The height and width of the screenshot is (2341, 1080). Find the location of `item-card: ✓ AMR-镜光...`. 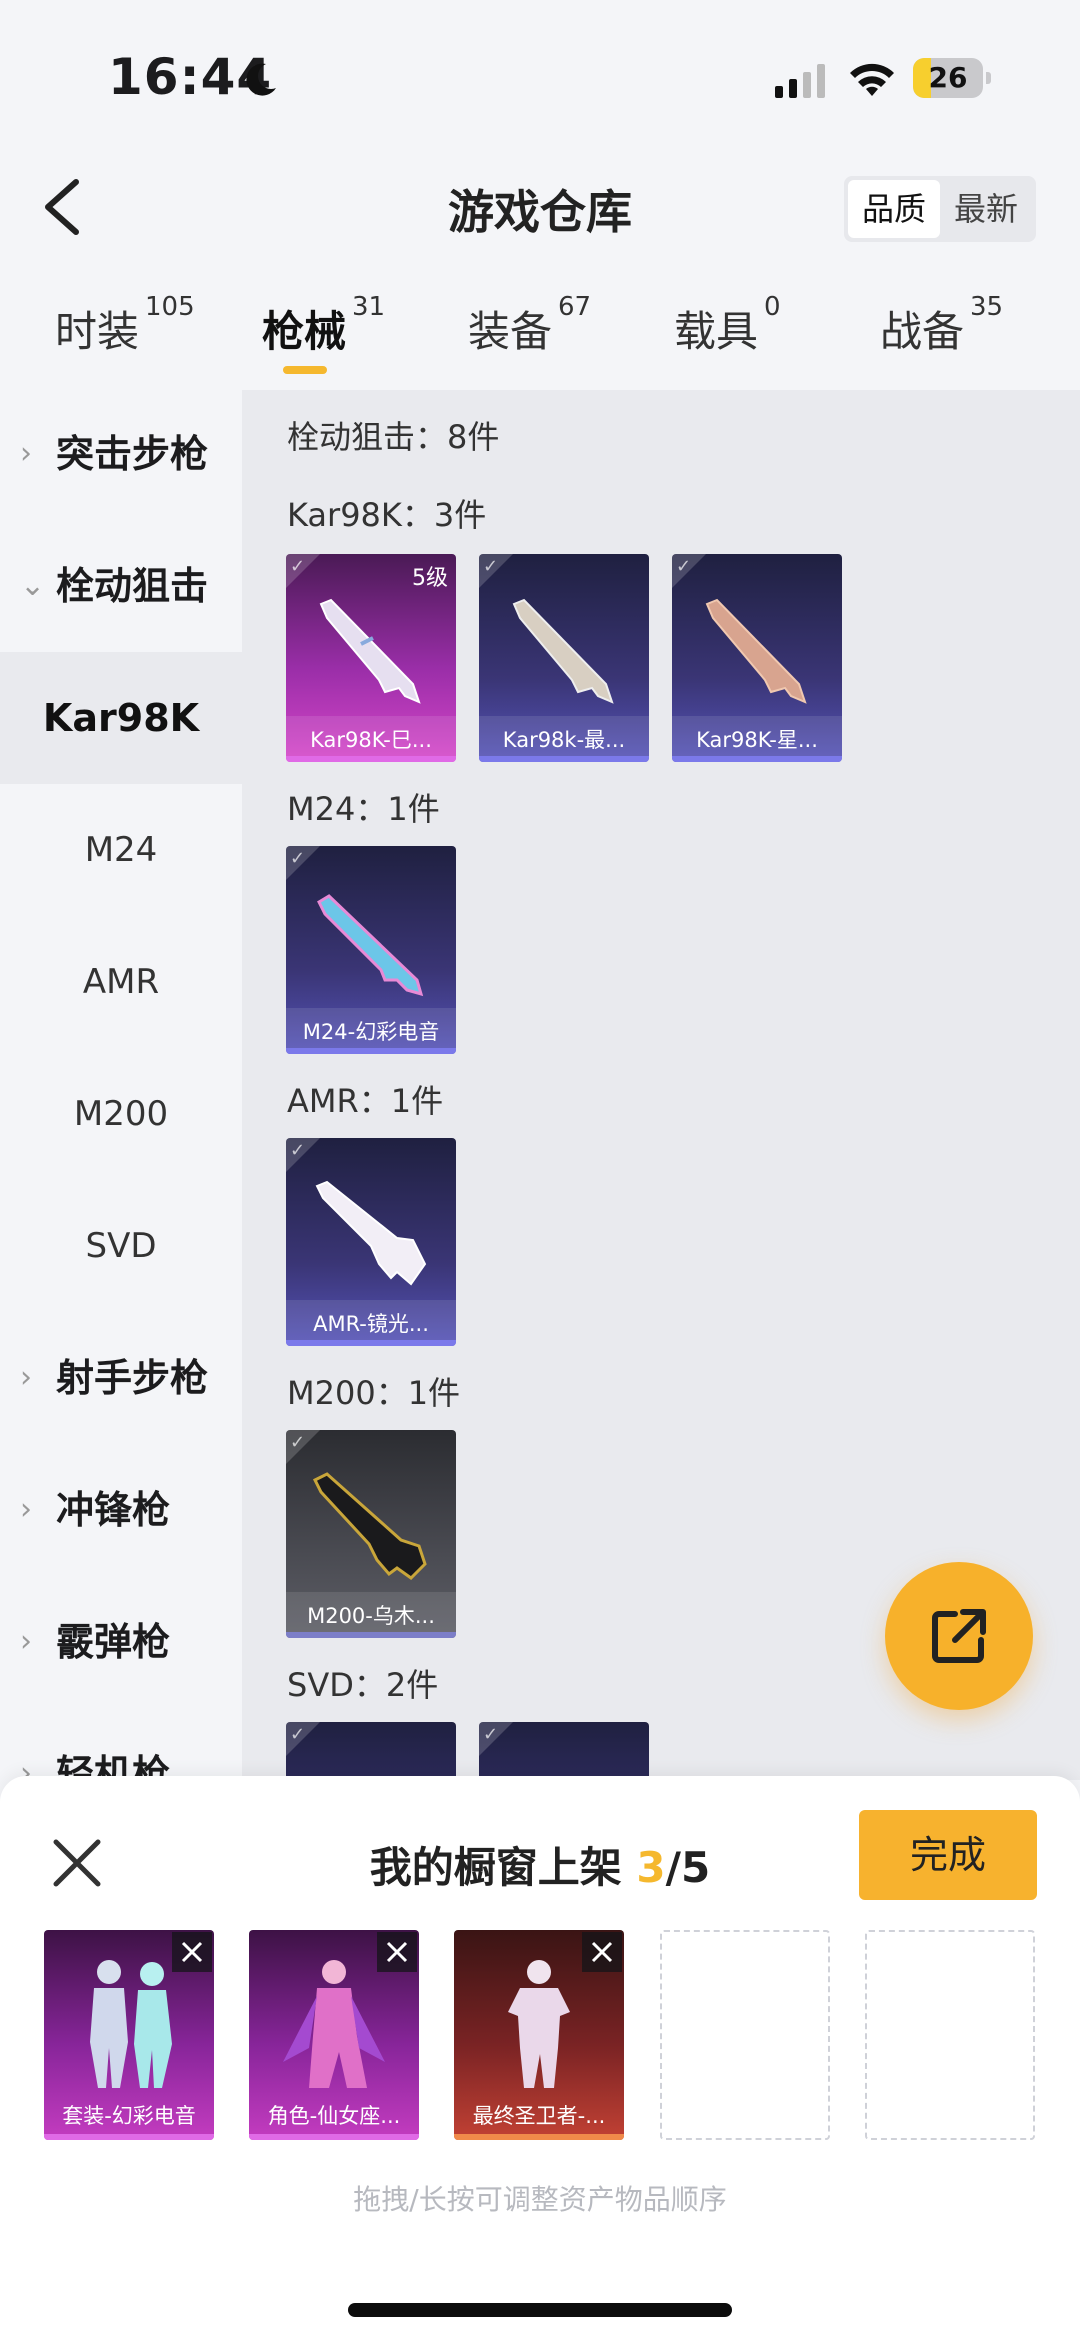

item-card: ✓ AMR-镜光... is located at coordinates (371, 1242).